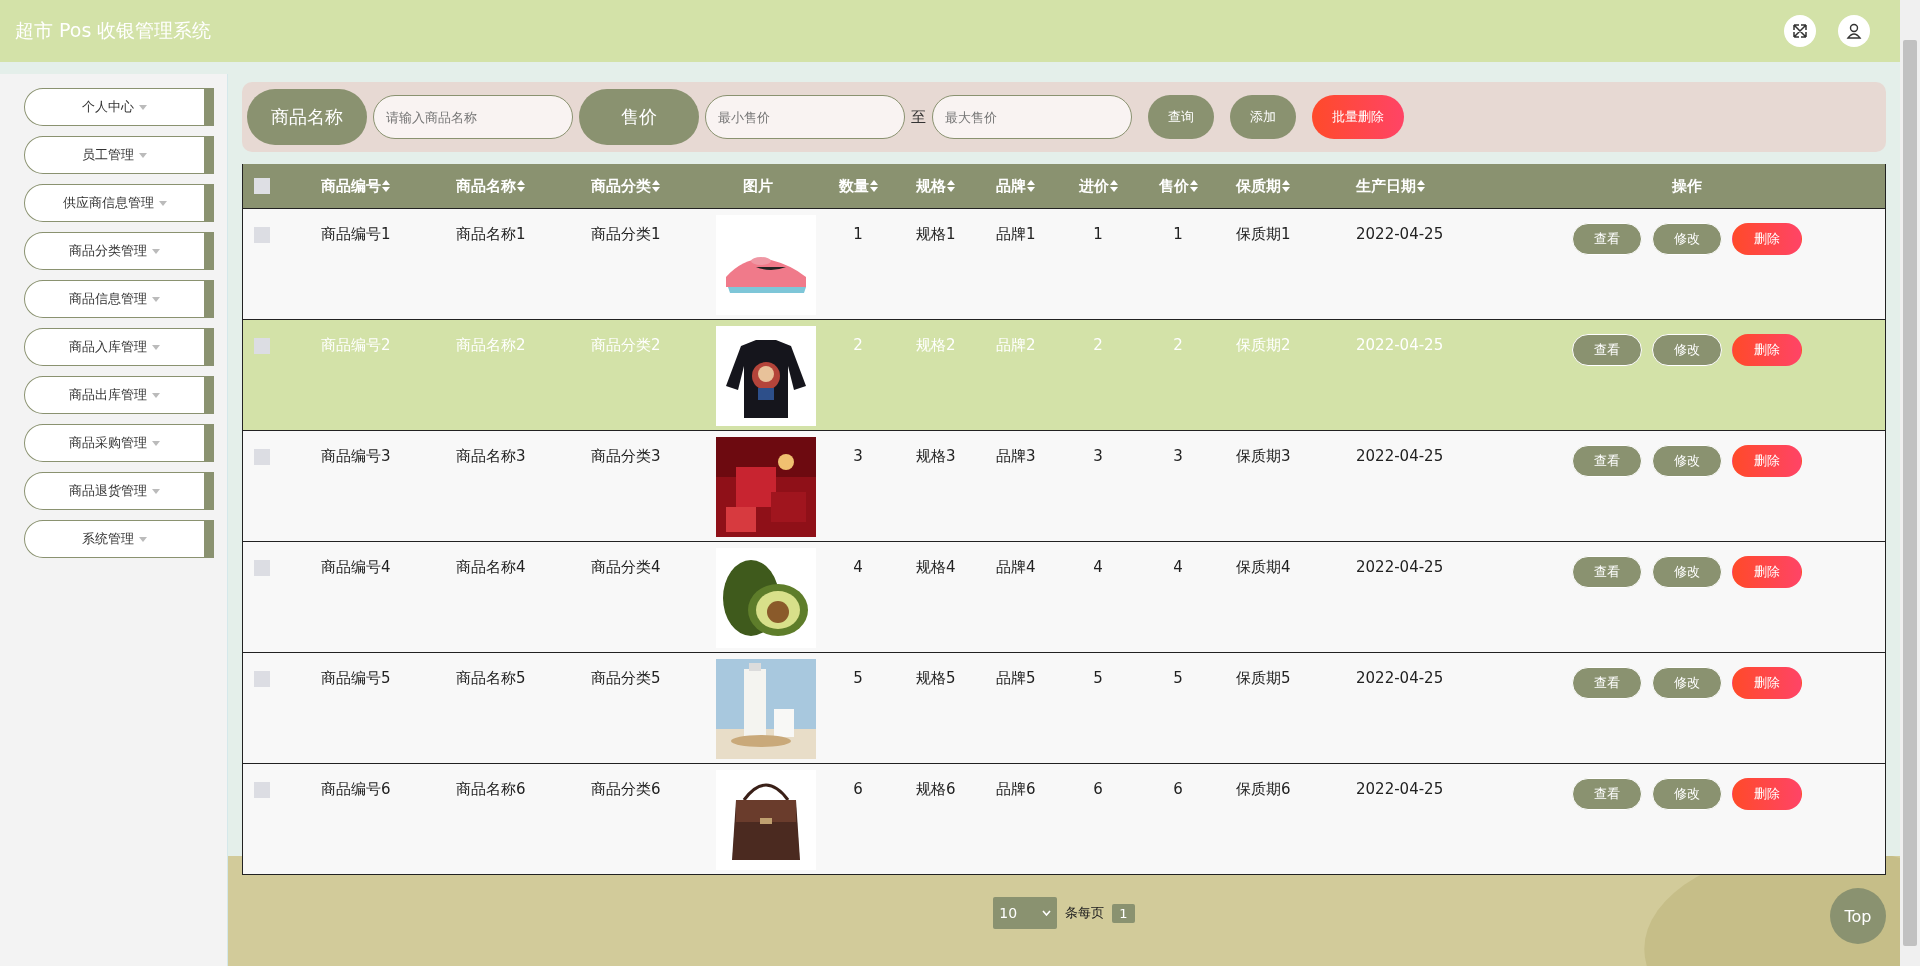  I want to click on column-header: 保质期, so click(1258, 186).